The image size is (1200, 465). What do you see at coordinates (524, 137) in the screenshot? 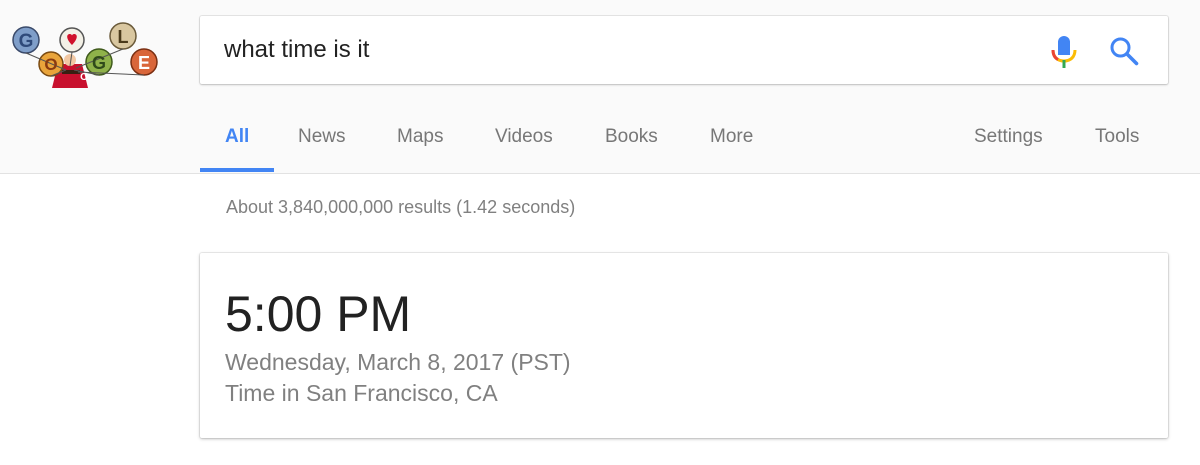
I see `tab-videos: Videos` at bounding box center [524, 137].